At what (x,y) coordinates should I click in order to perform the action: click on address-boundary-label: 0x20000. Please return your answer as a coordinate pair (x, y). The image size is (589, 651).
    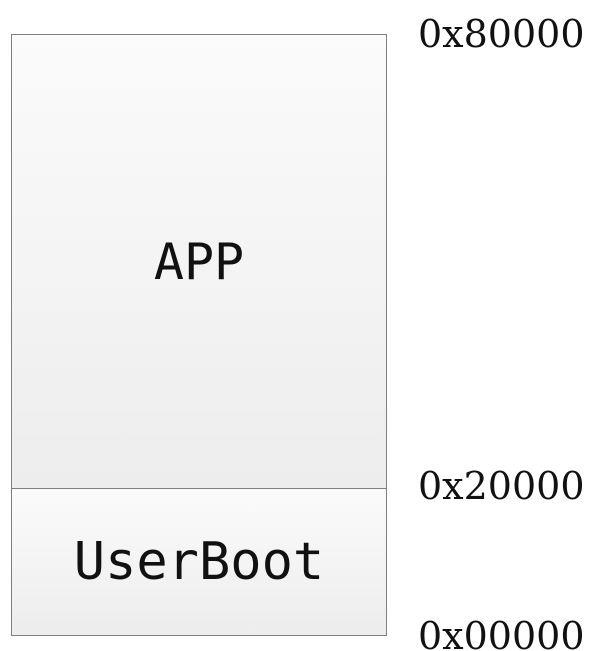
    Looking at the image, I should click on (501, 486).